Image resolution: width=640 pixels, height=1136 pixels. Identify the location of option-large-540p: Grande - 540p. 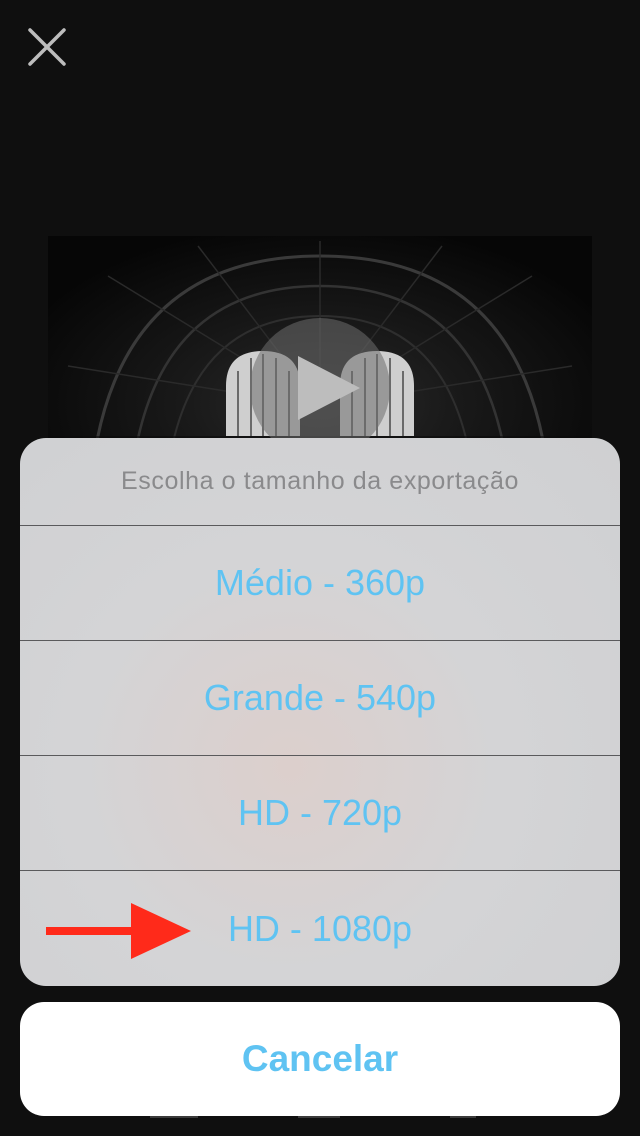
(320, 698).